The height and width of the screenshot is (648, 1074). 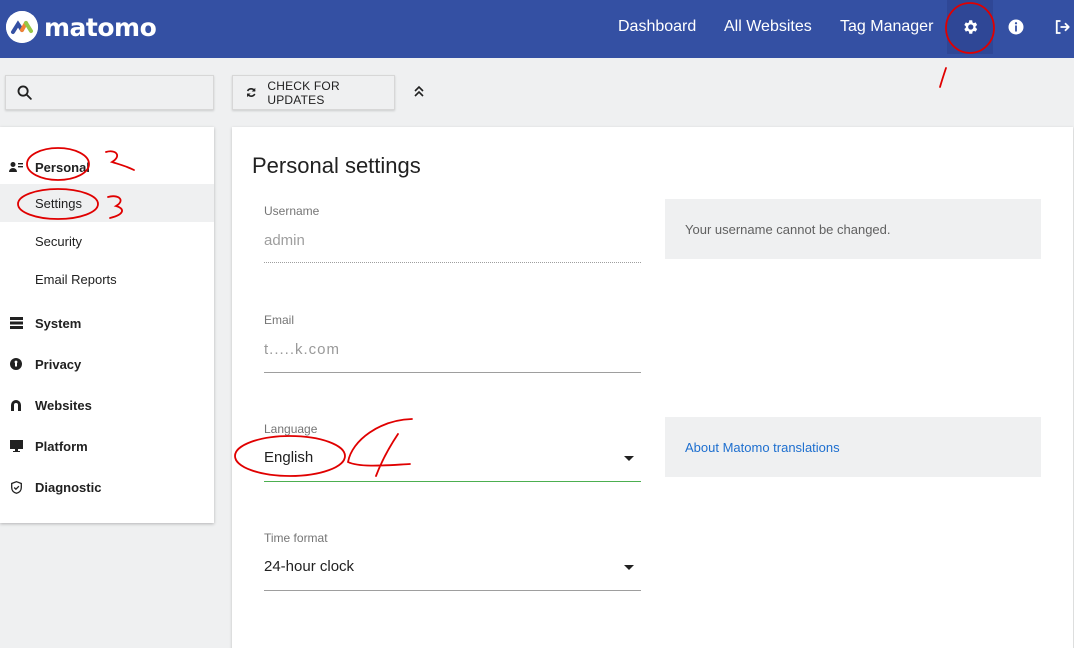 What do you see at coordinates (100, 27) in the screenshot?
I see `brand-name: matomo` at bounding box center [100, 27].